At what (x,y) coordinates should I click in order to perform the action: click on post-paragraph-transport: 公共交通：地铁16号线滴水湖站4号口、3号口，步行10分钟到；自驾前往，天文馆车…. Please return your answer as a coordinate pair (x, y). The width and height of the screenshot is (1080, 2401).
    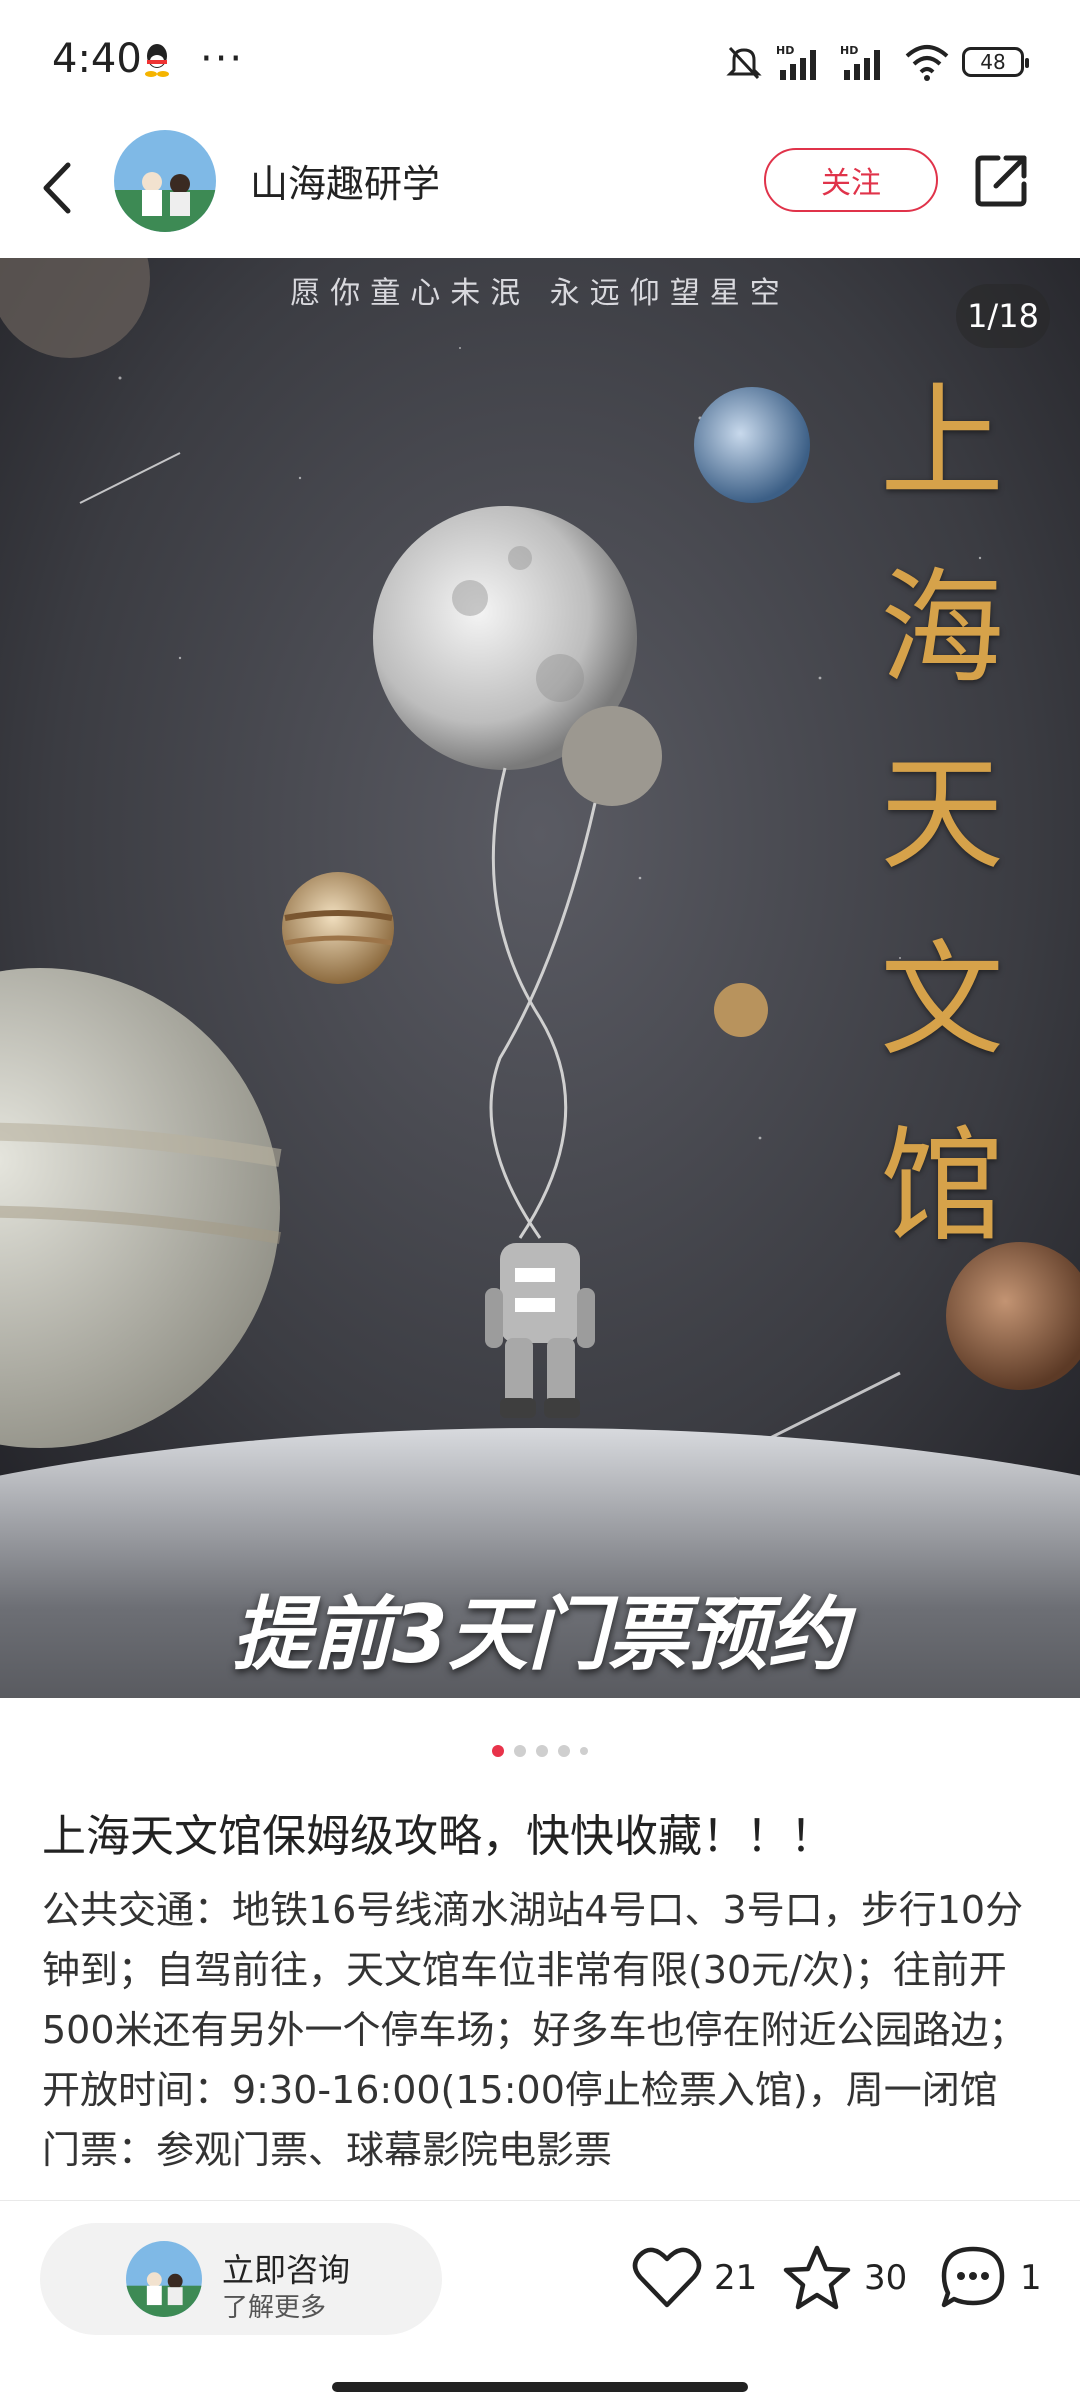
    Looking at the image, I should click on (534, 1970).